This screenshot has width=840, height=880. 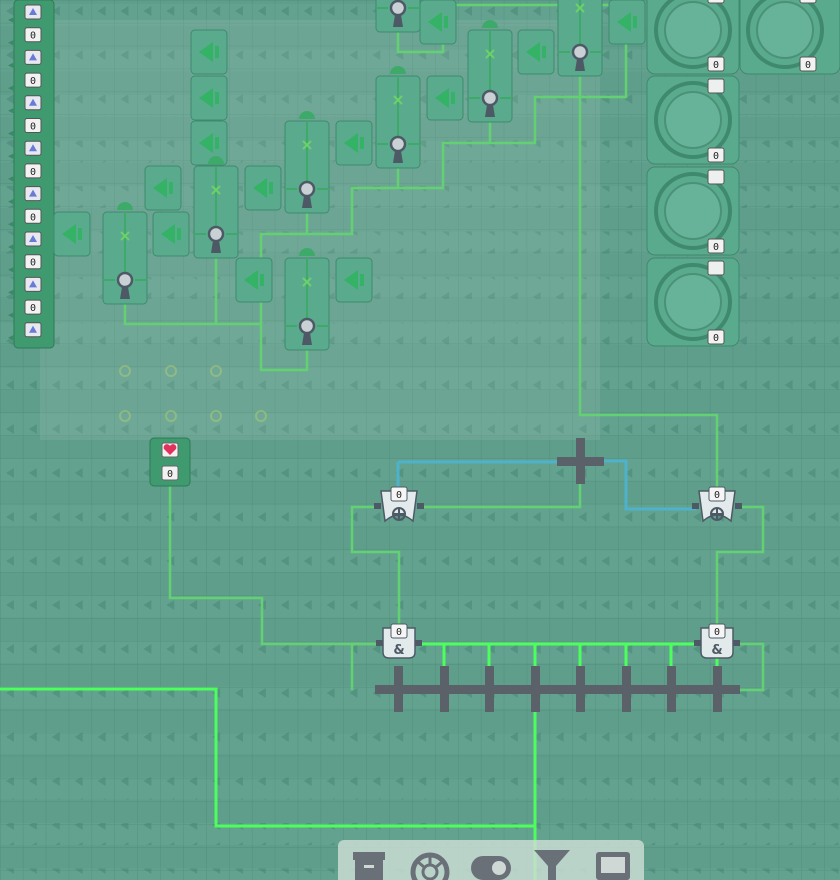 I want to click on or-gate-left-label: 0, so click(x=399, y=495).